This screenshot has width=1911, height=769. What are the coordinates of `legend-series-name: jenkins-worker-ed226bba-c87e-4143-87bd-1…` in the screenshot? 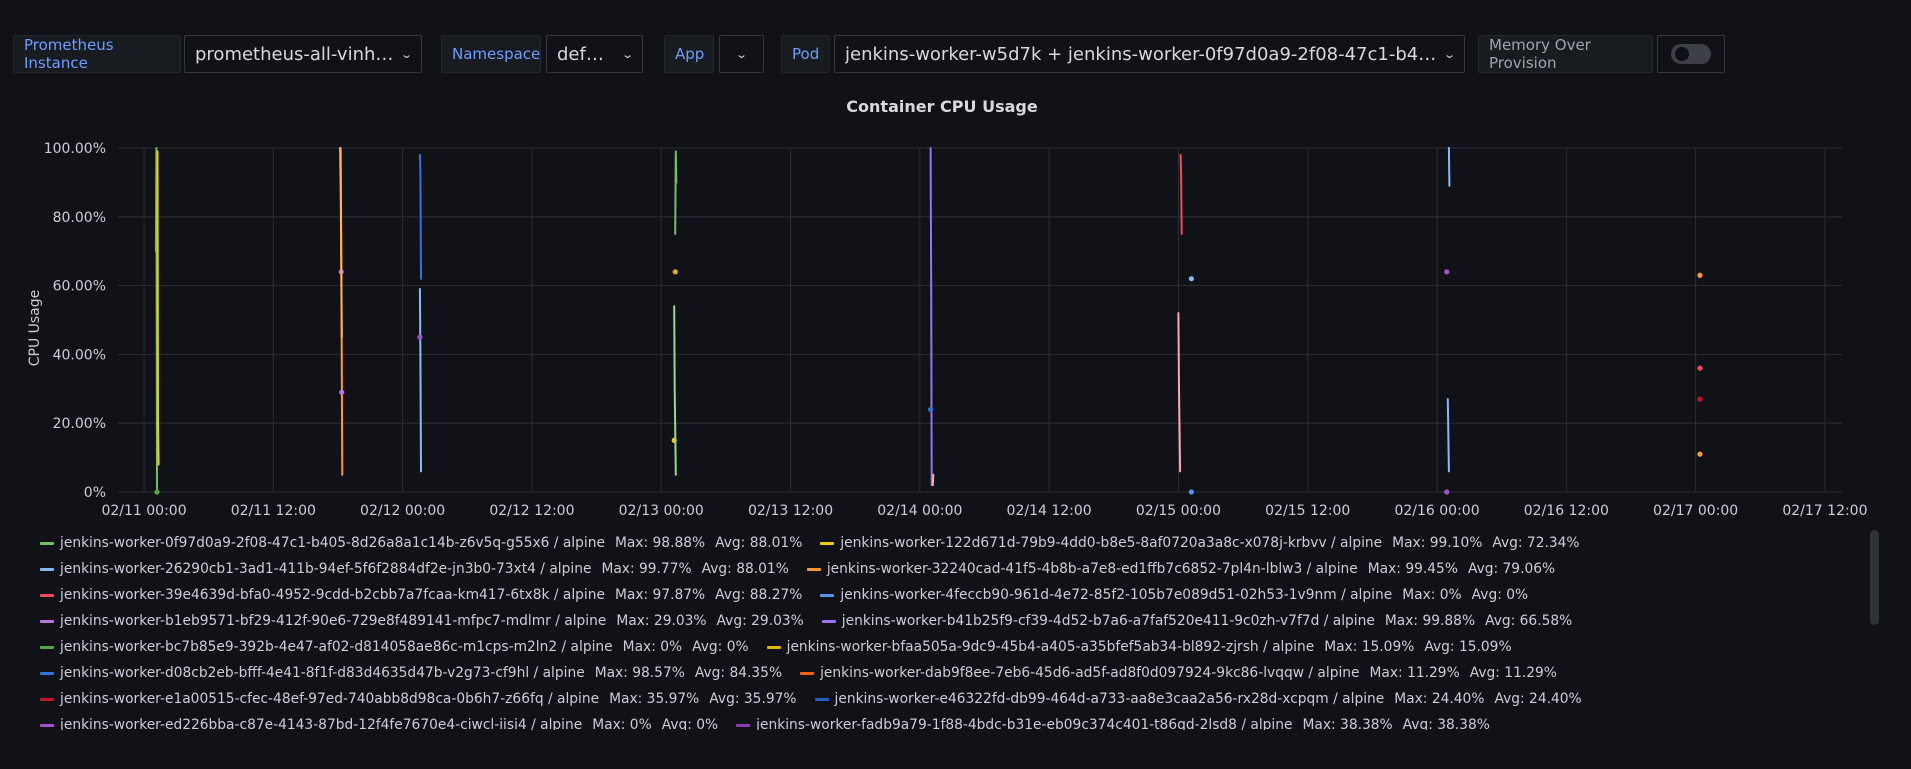 It's located at (321, 723).